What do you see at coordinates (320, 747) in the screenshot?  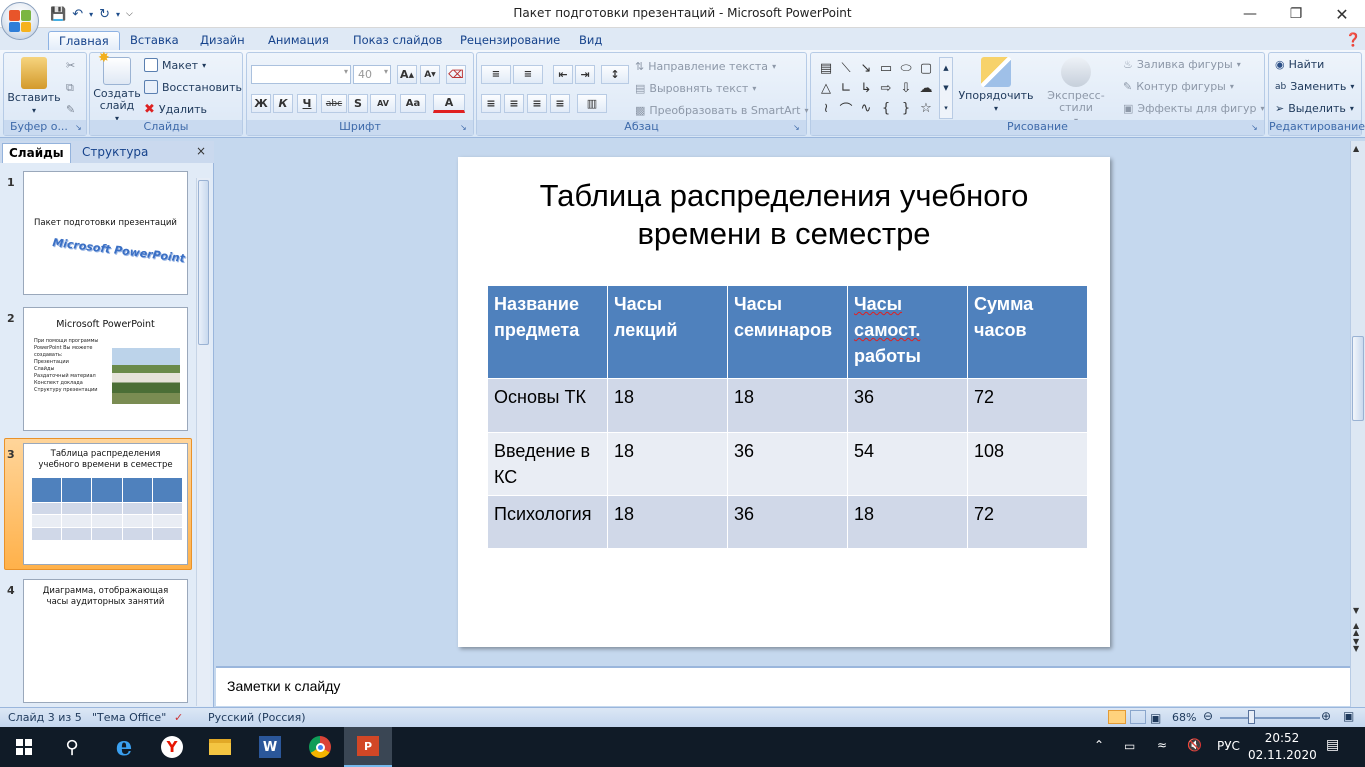 I see `chrome-icon` at bounding box center [320, 747].